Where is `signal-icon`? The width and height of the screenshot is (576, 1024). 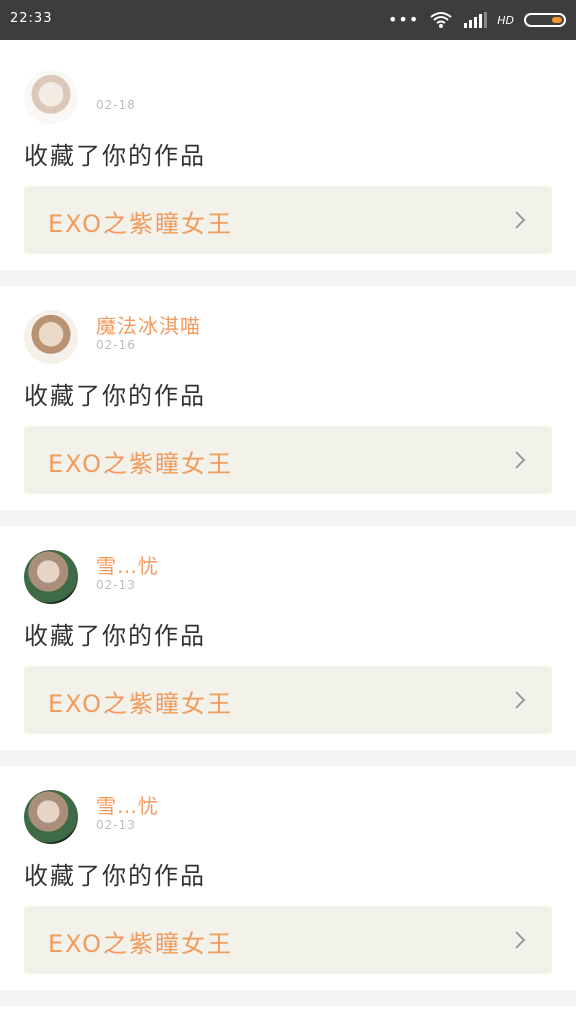
signal-icon is located at coordinates (476, 20).